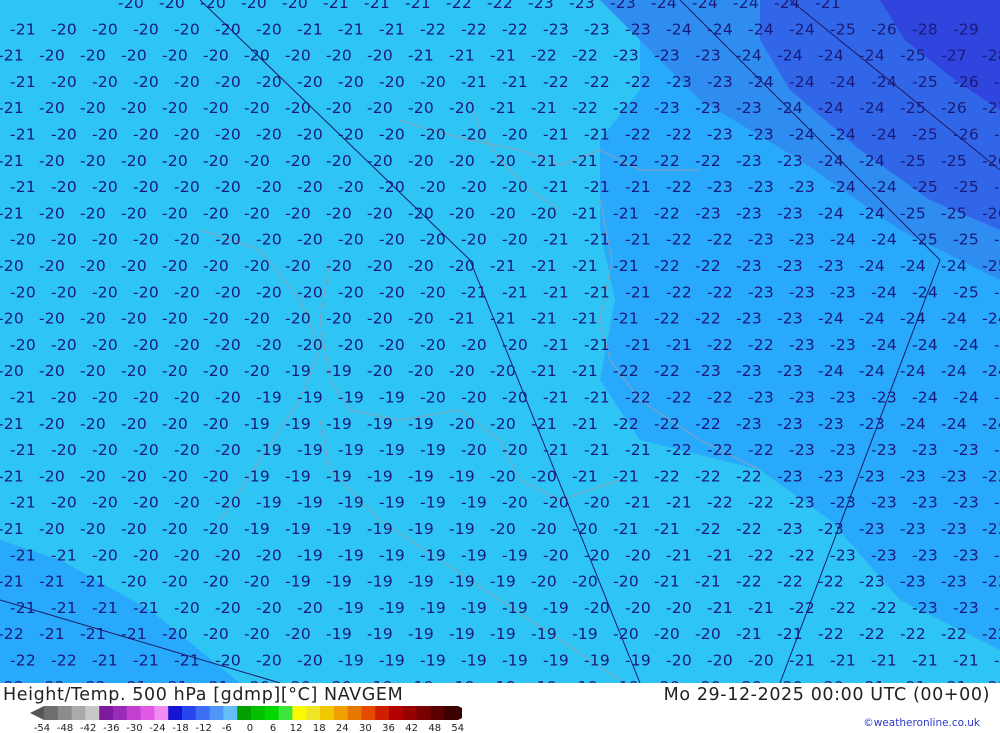  I want to click on temperature-label: -28, so click(991, 56).